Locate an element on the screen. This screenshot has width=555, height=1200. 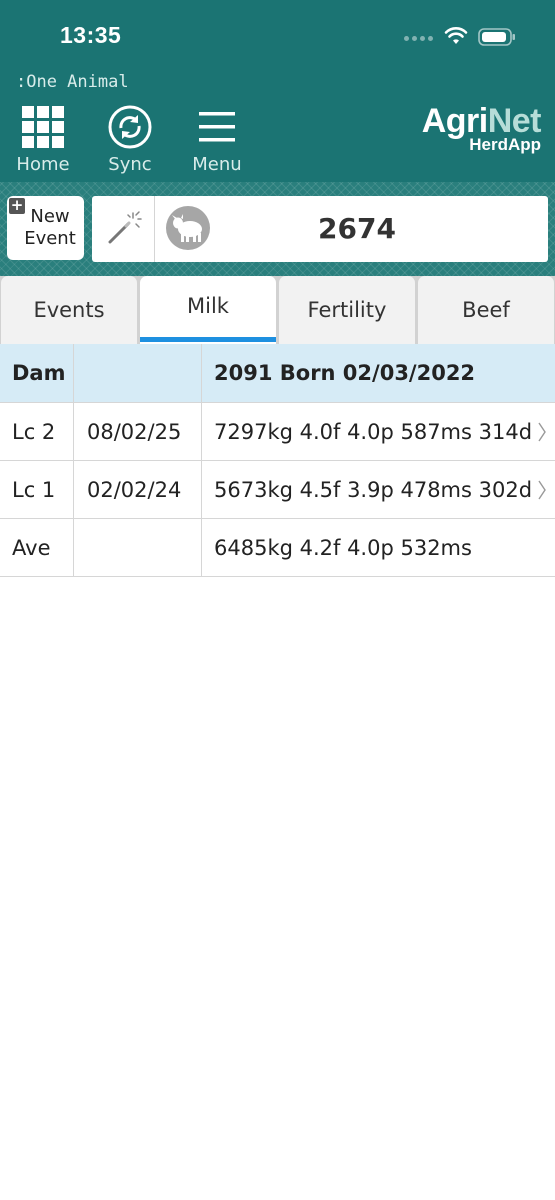
tab-fertility: Fertility is located at coordinates (347, 310).